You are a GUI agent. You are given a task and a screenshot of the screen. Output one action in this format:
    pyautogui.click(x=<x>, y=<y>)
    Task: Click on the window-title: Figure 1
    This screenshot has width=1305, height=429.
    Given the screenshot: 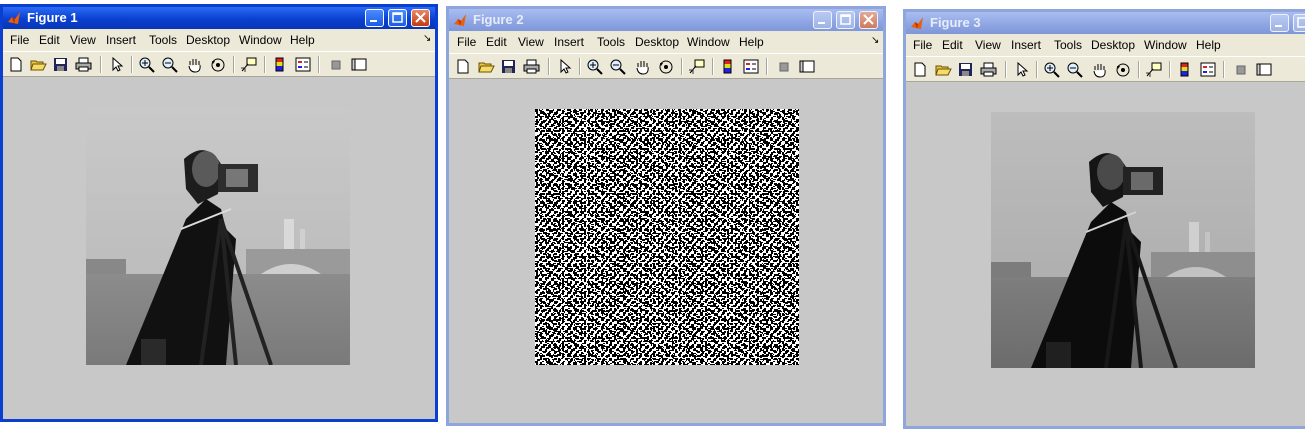 What is the action you would take?
    pyautogui.click(x=52, y=17)
    